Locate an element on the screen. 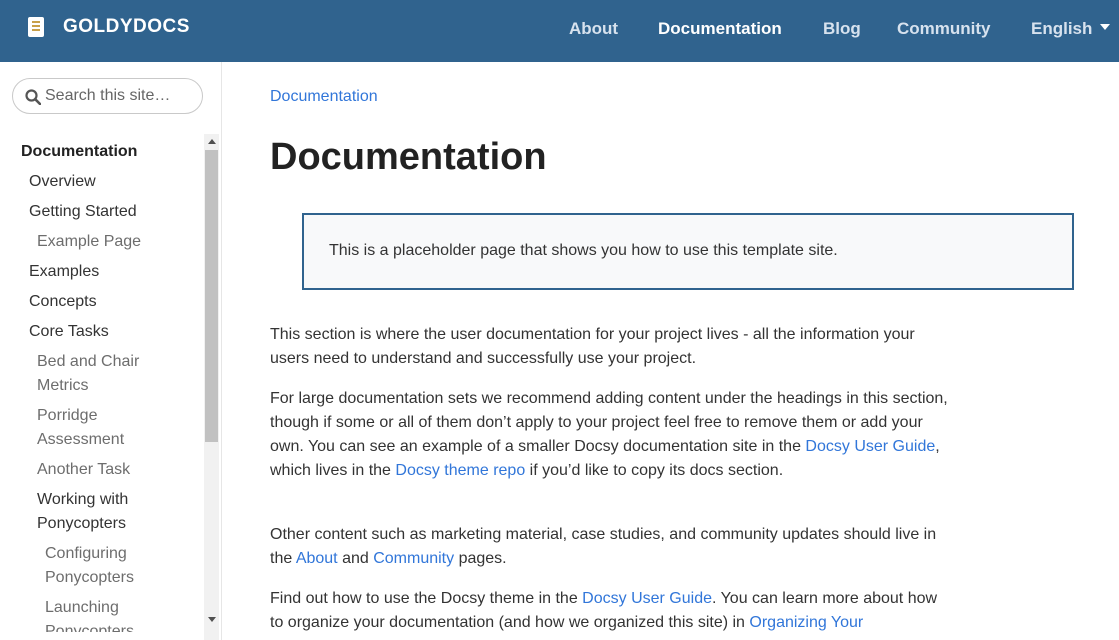 The height and width of the screenshot is (640, 1119). docsy-theme-repo-link: Docsy theme repo is located at coordinates (460, 470).